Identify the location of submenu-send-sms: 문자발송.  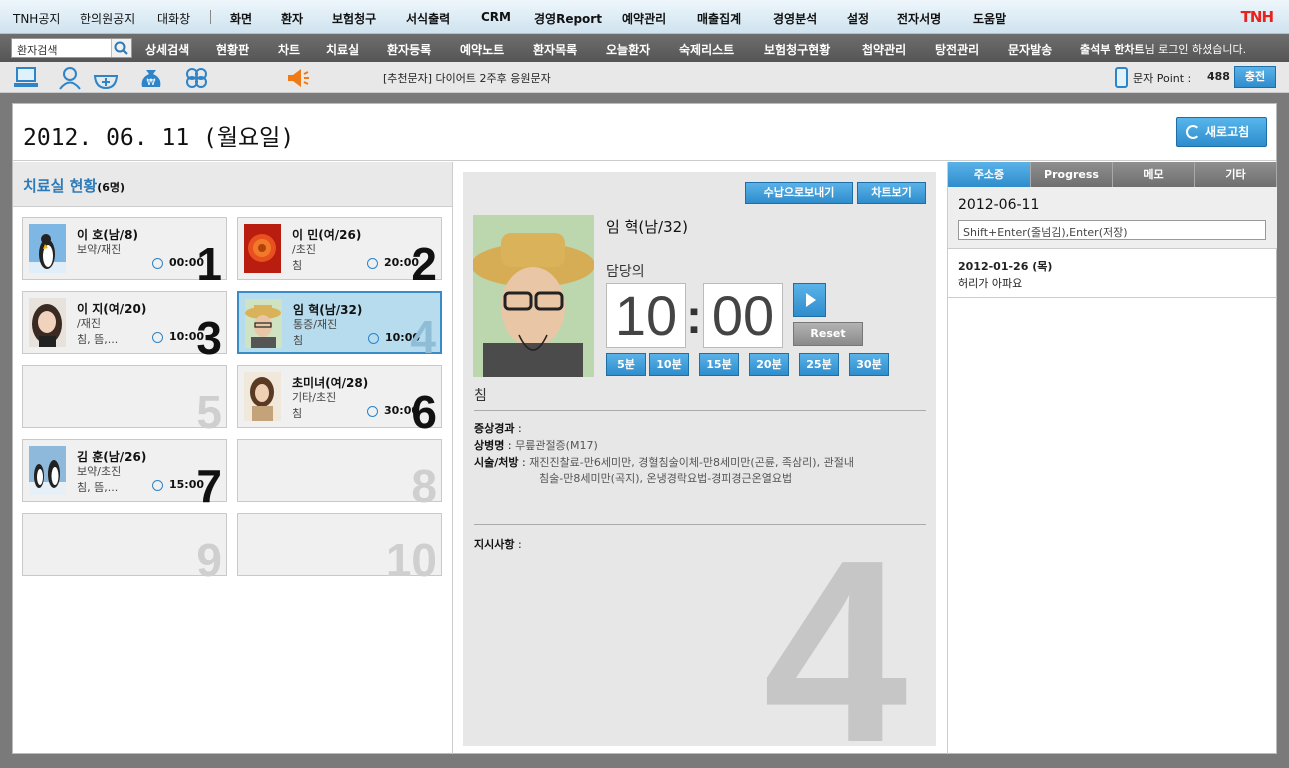
(1030, 49).